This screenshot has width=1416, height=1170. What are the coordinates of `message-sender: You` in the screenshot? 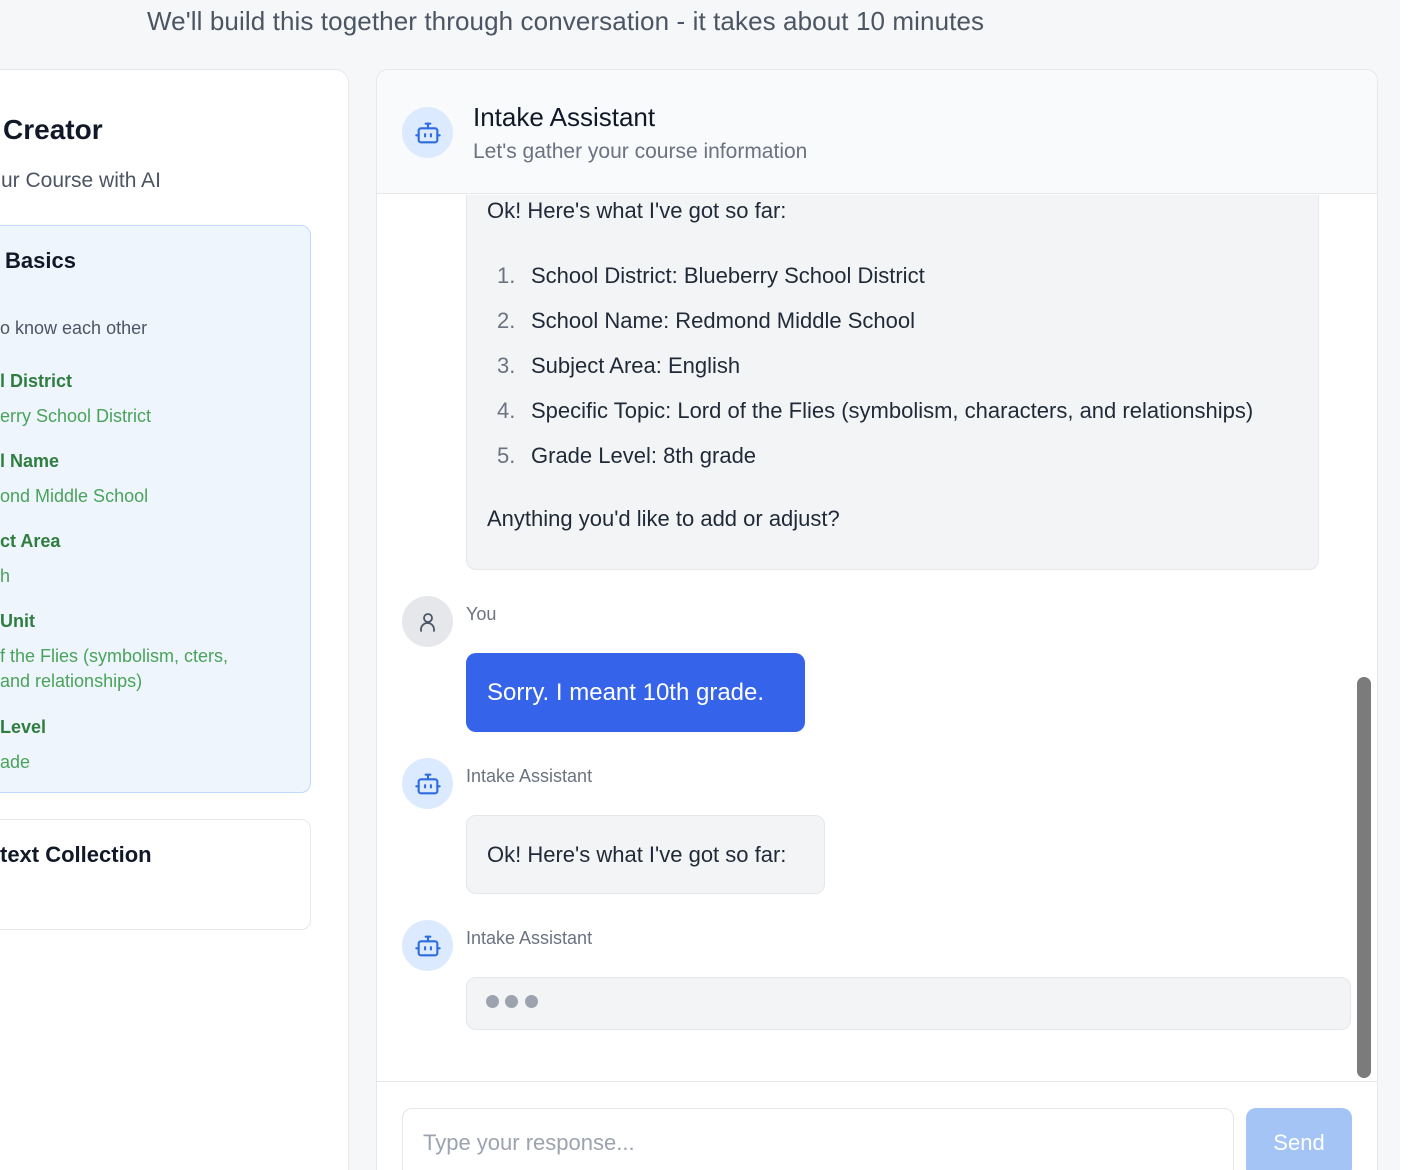 It's located at (481, 614).